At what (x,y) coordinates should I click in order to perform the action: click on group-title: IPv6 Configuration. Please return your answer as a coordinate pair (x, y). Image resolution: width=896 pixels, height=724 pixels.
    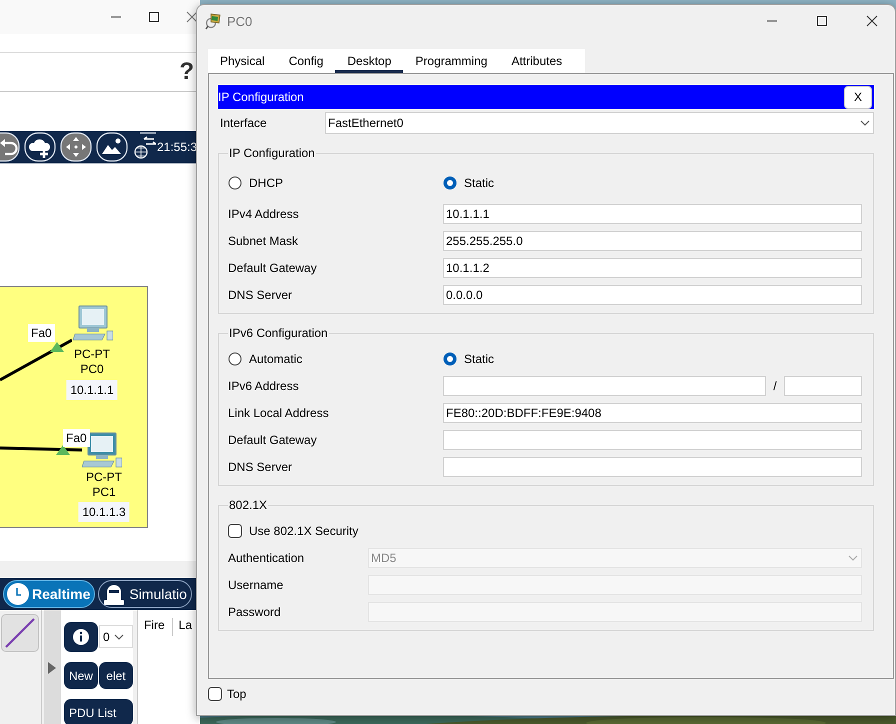
    Looking at the image, I should click on (278, 333).